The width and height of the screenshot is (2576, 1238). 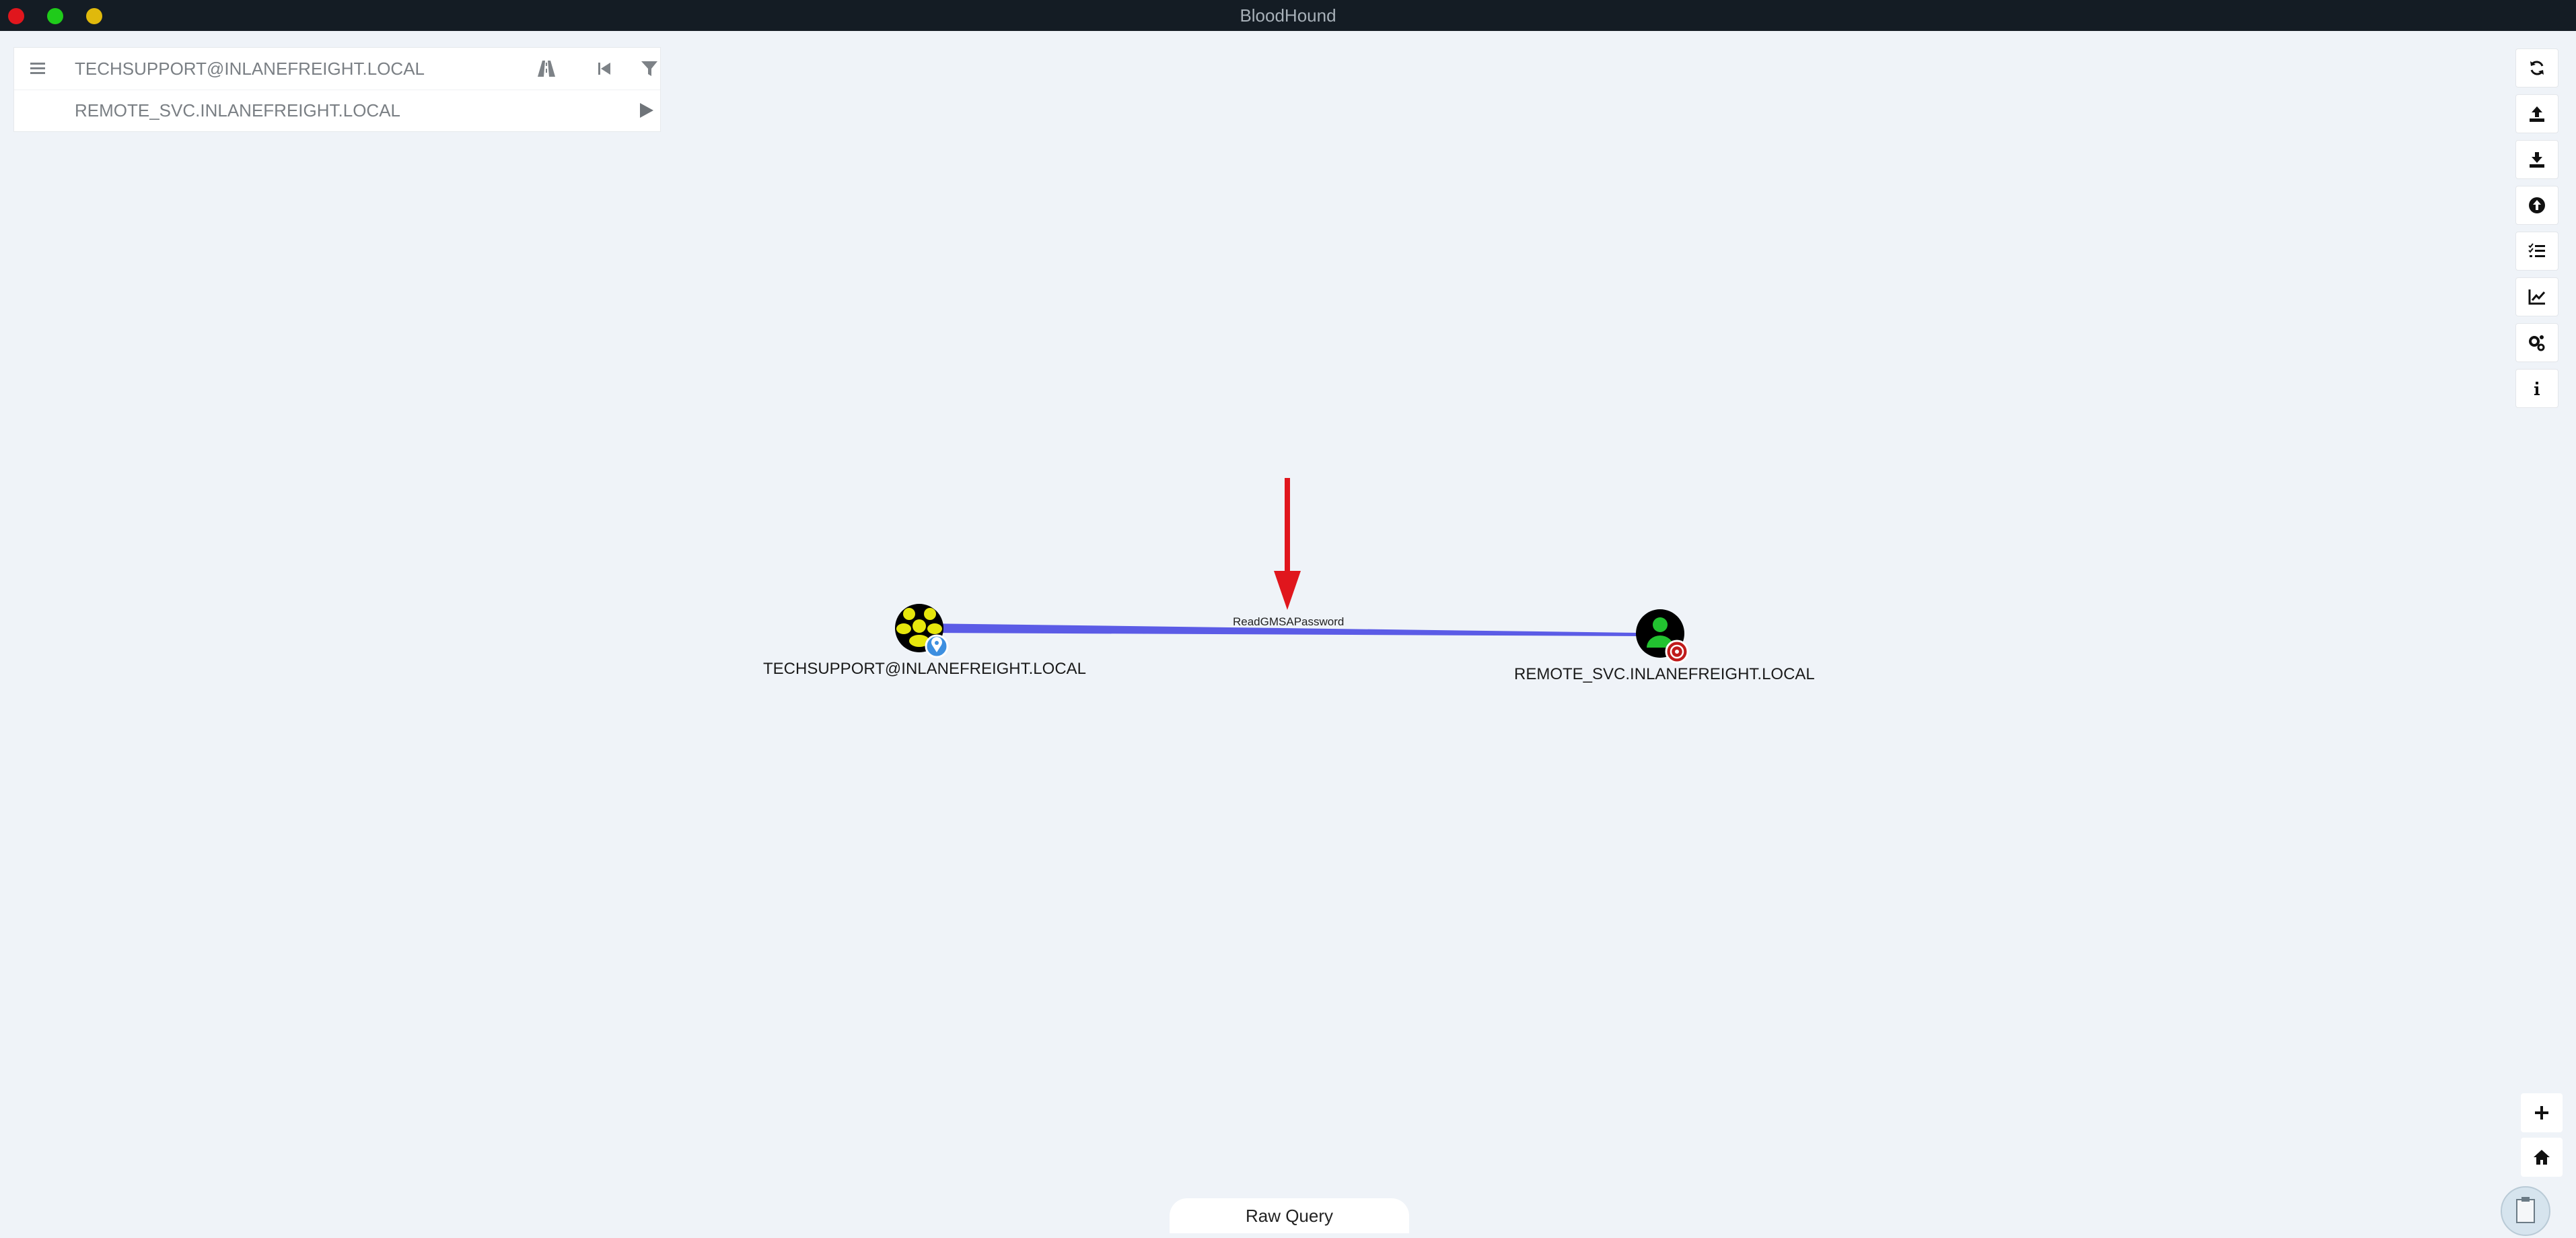 I want to click on owned-badge-icon, so click(x=937, y=646).